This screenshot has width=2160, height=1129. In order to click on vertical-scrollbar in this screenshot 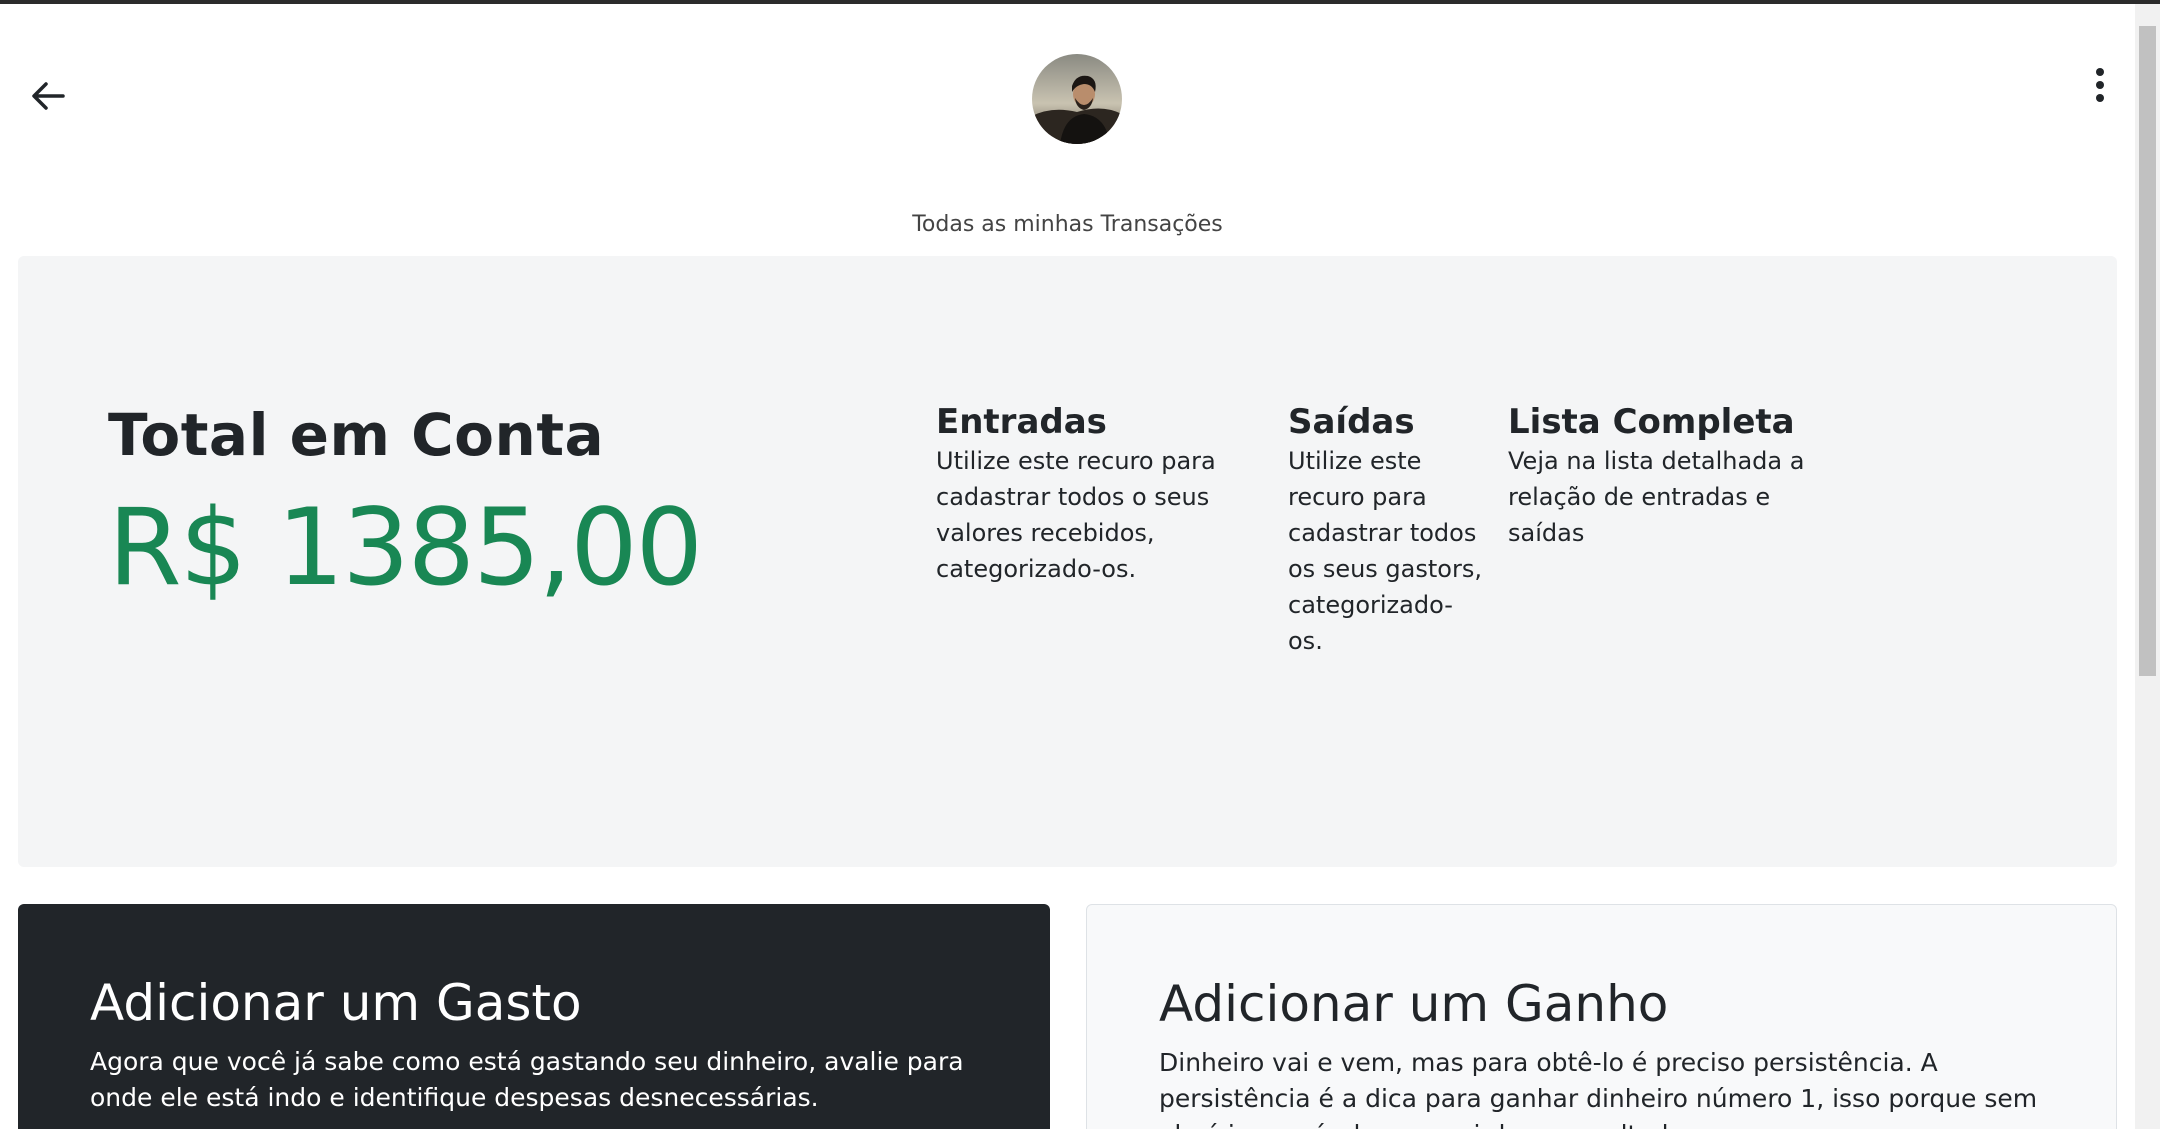, I will do `click(2147, 566)`.